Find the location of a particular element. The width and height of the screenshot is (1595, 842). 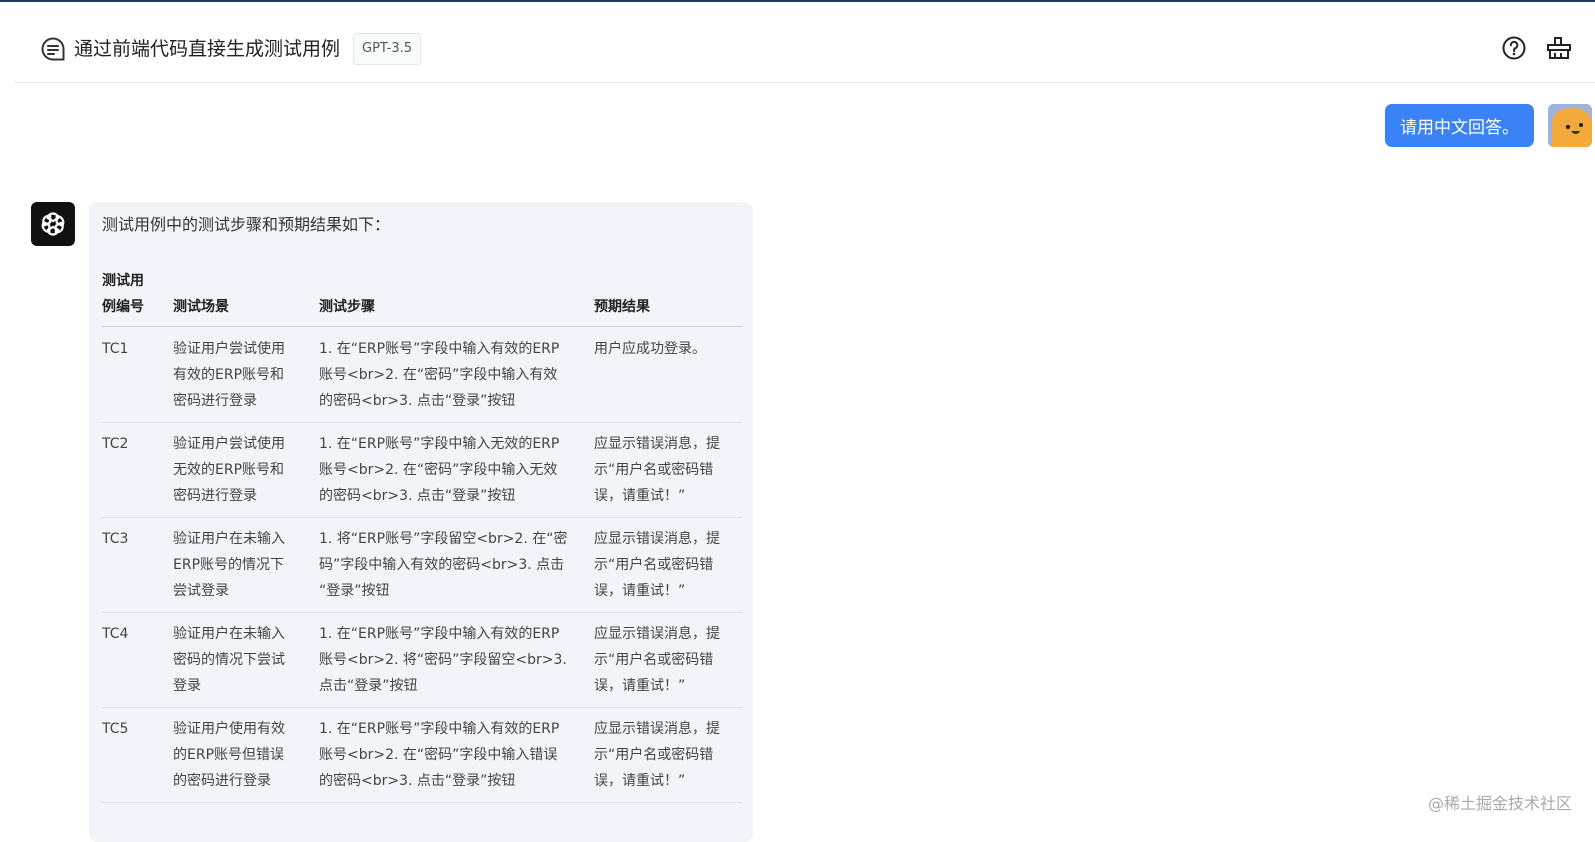

table-header-expected: 预期结果 is located at coordinates (622, 307).